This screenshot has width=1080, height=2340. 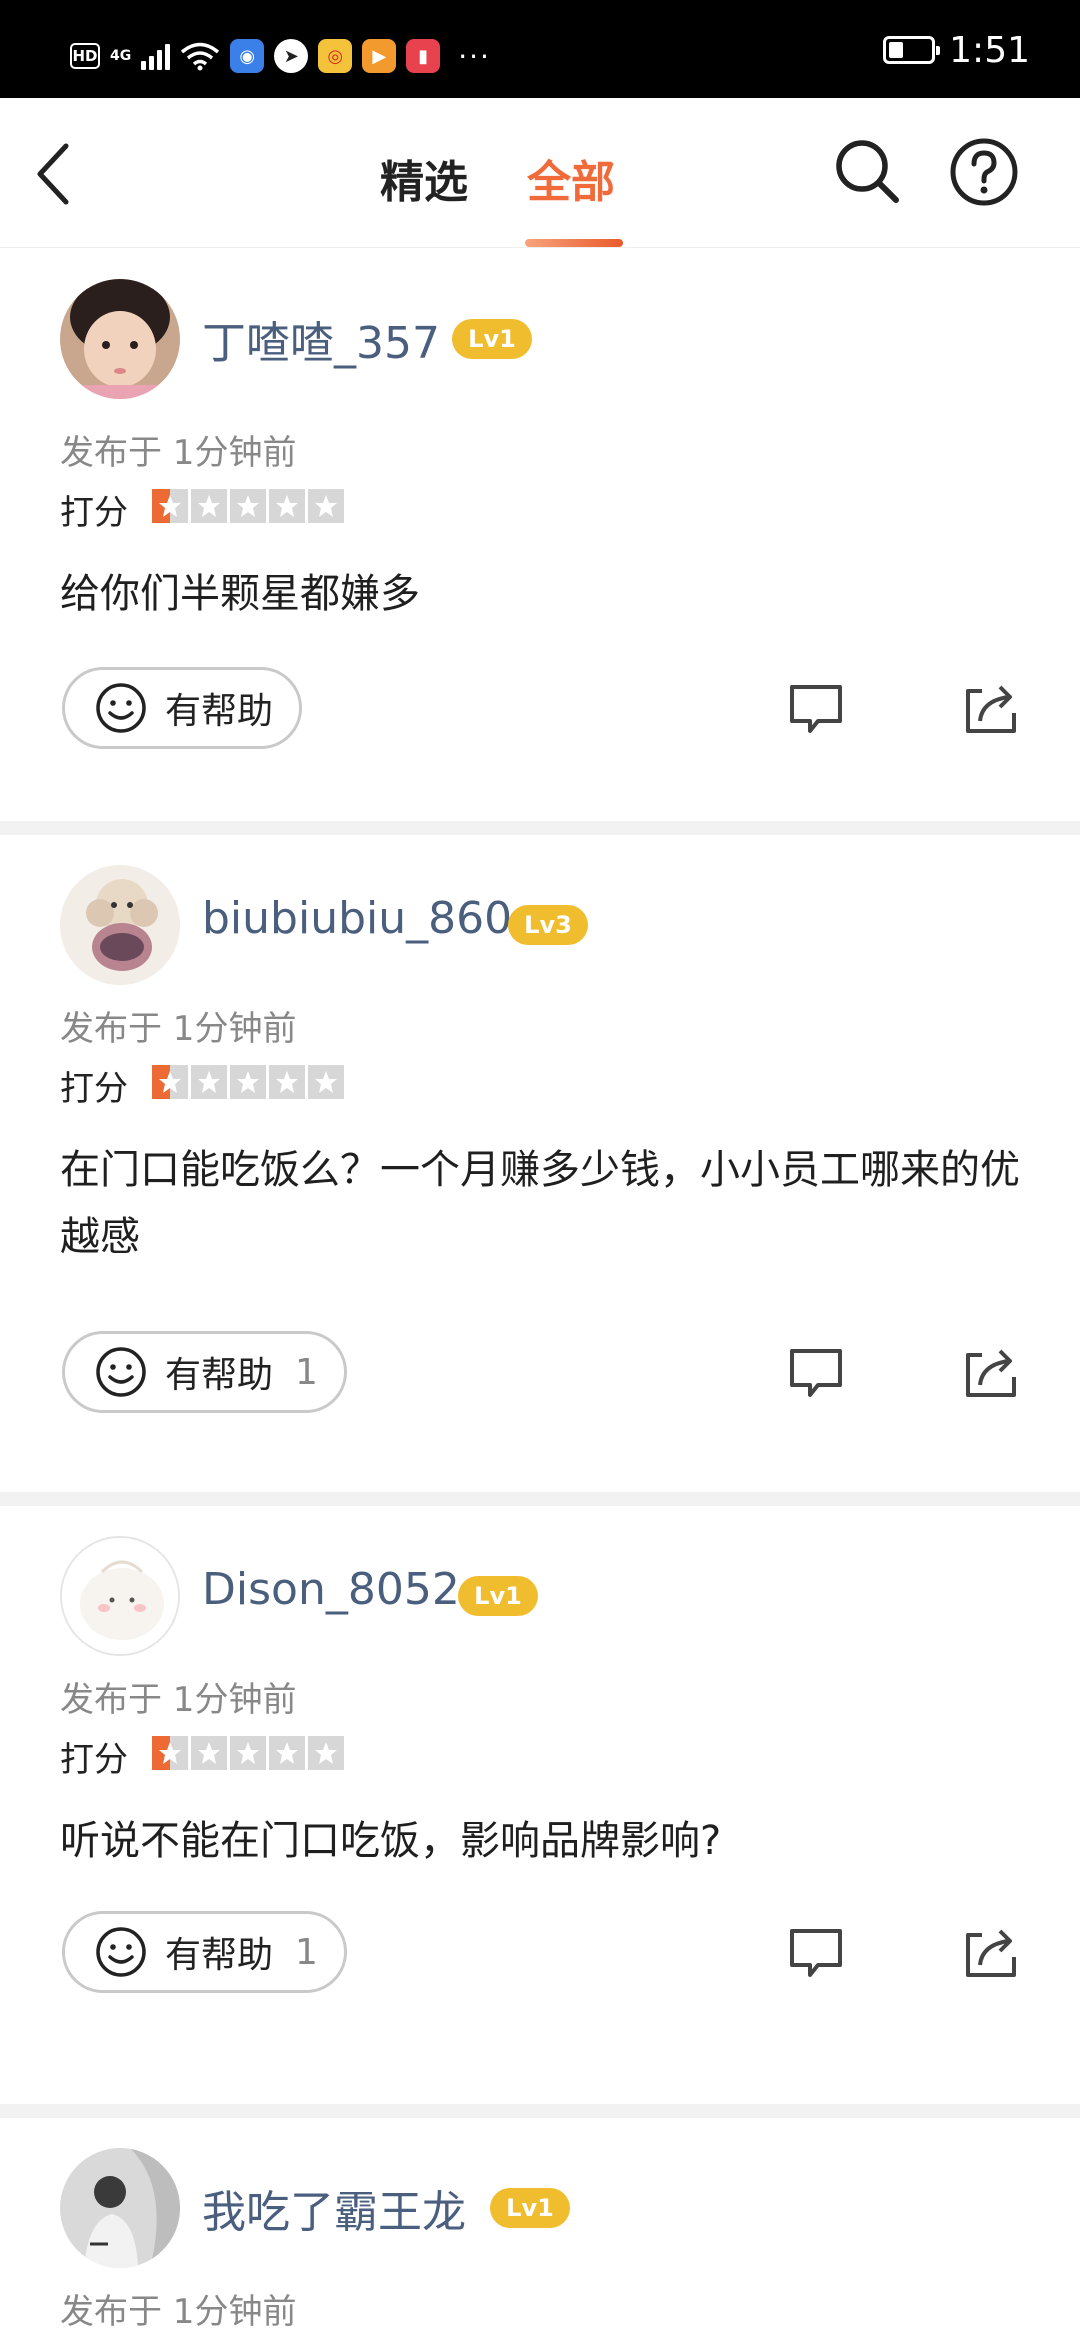 What do you see at coordinates (331, 1589) in the screenshot?
I see `username: Dison_8052` at bounding box center [331, 1589].